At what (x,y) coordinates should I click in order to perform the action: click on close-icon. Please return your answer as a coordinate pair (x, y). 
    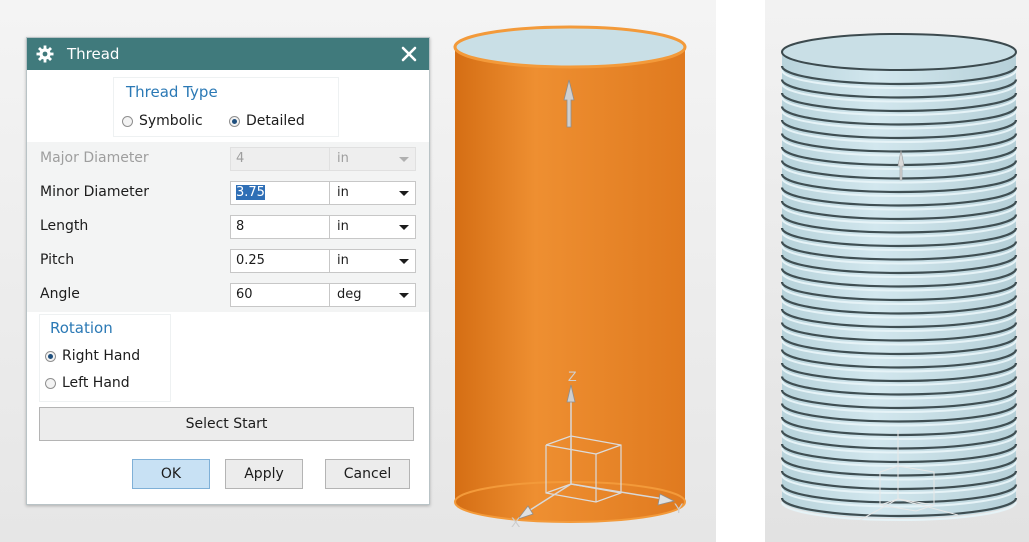
    Looking at the image, I should click on (409, 54).